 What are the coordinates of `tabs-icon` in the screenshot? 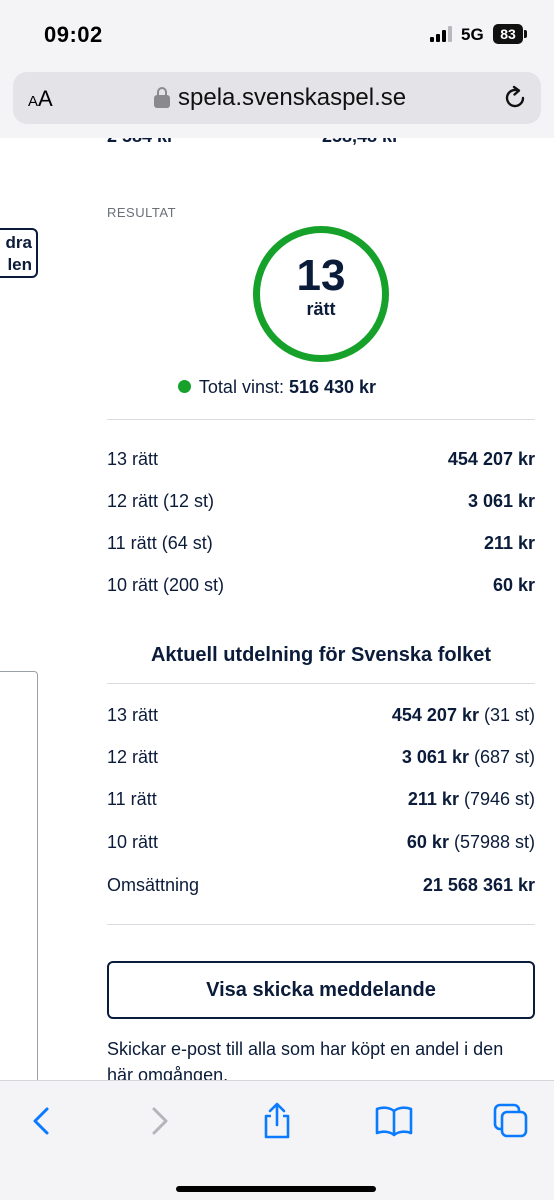 It's located at (511, 1121).